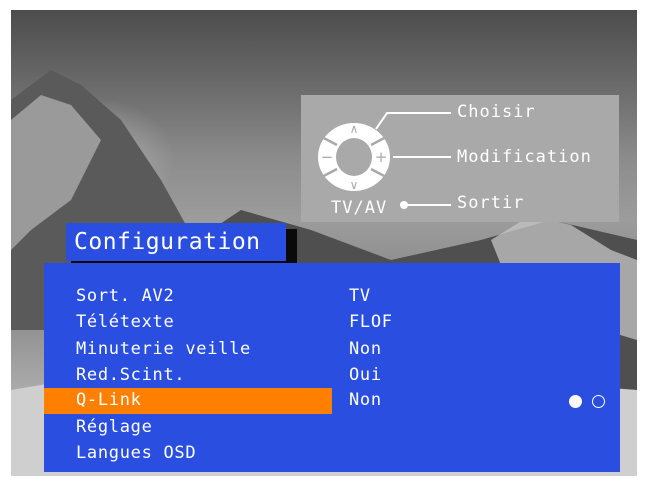  Describe the element at coordinates (163, 349) in the screenshot. I see `menu-item-label: Minuterie veille` at that location.